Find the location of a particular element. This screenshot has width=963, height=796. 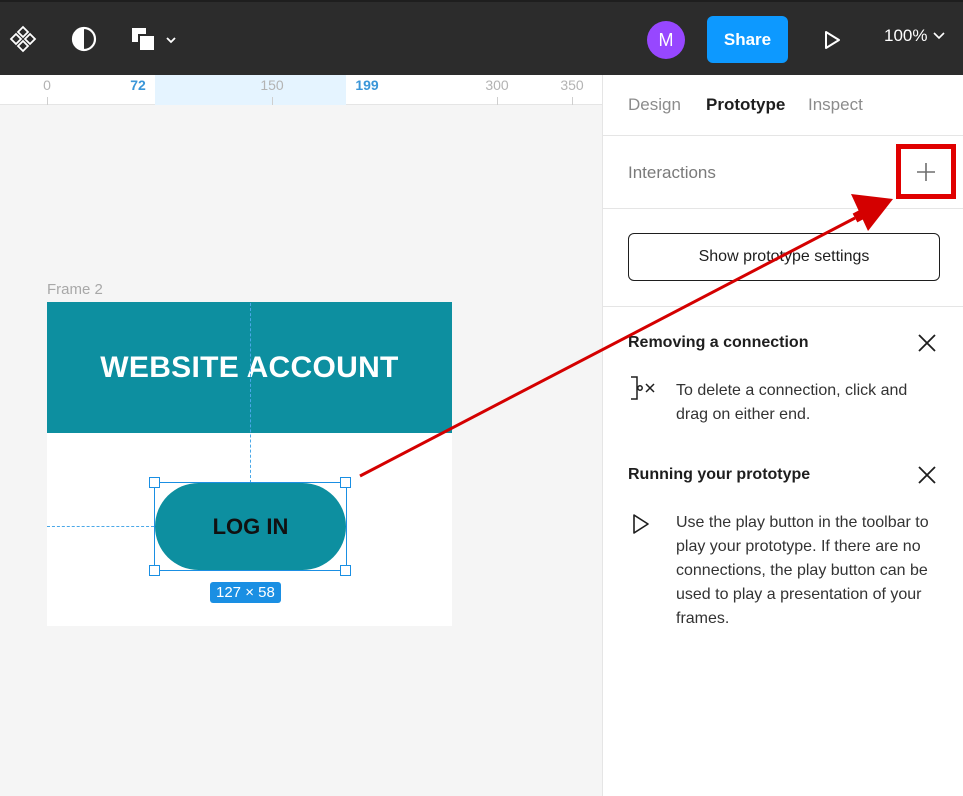

add-interaction-button is located at coordinates (926, 171).